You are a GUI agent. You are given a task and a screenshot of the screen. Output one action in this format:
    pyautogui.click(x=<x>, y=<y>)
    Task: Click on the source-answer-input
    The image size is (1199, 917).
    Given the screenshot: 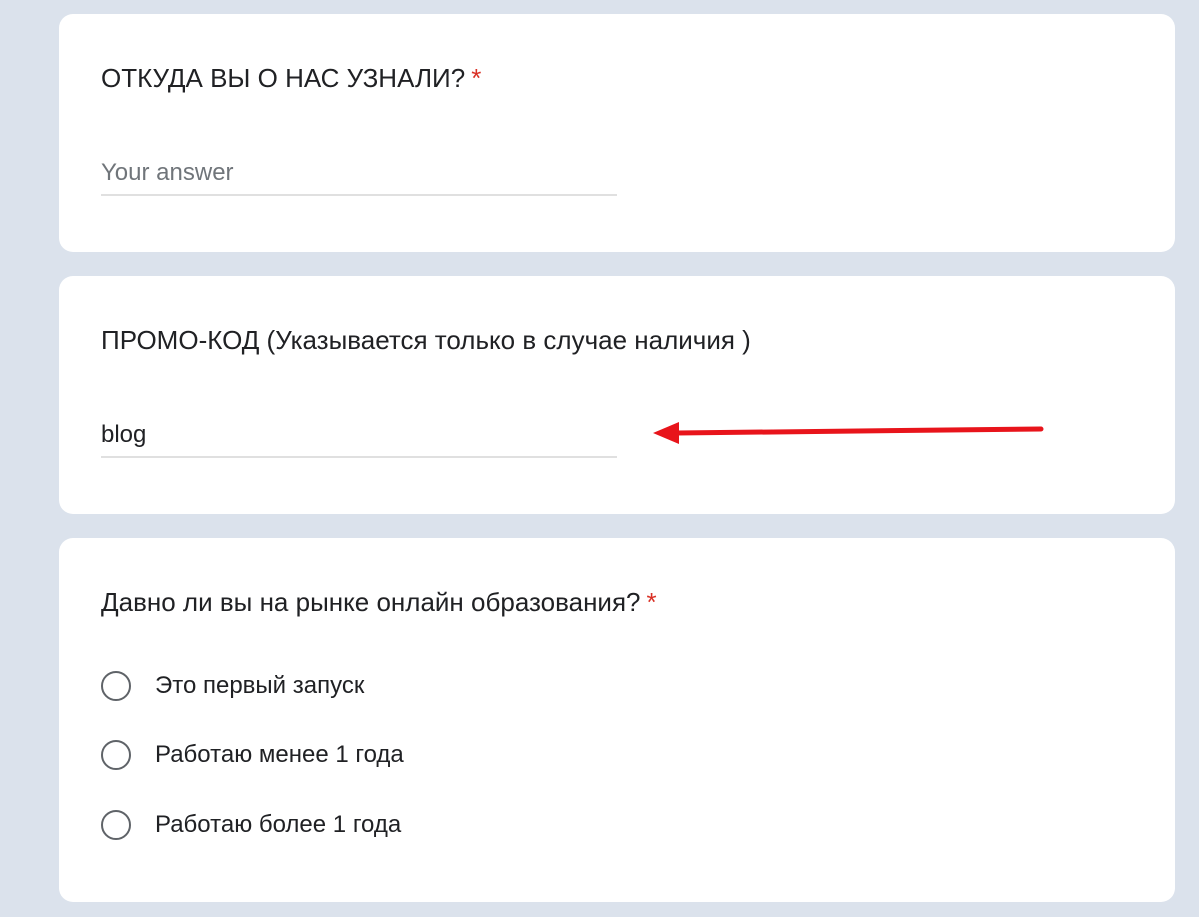 What is the action you would take?
    pyautogui.click(x=359, y=174)
    